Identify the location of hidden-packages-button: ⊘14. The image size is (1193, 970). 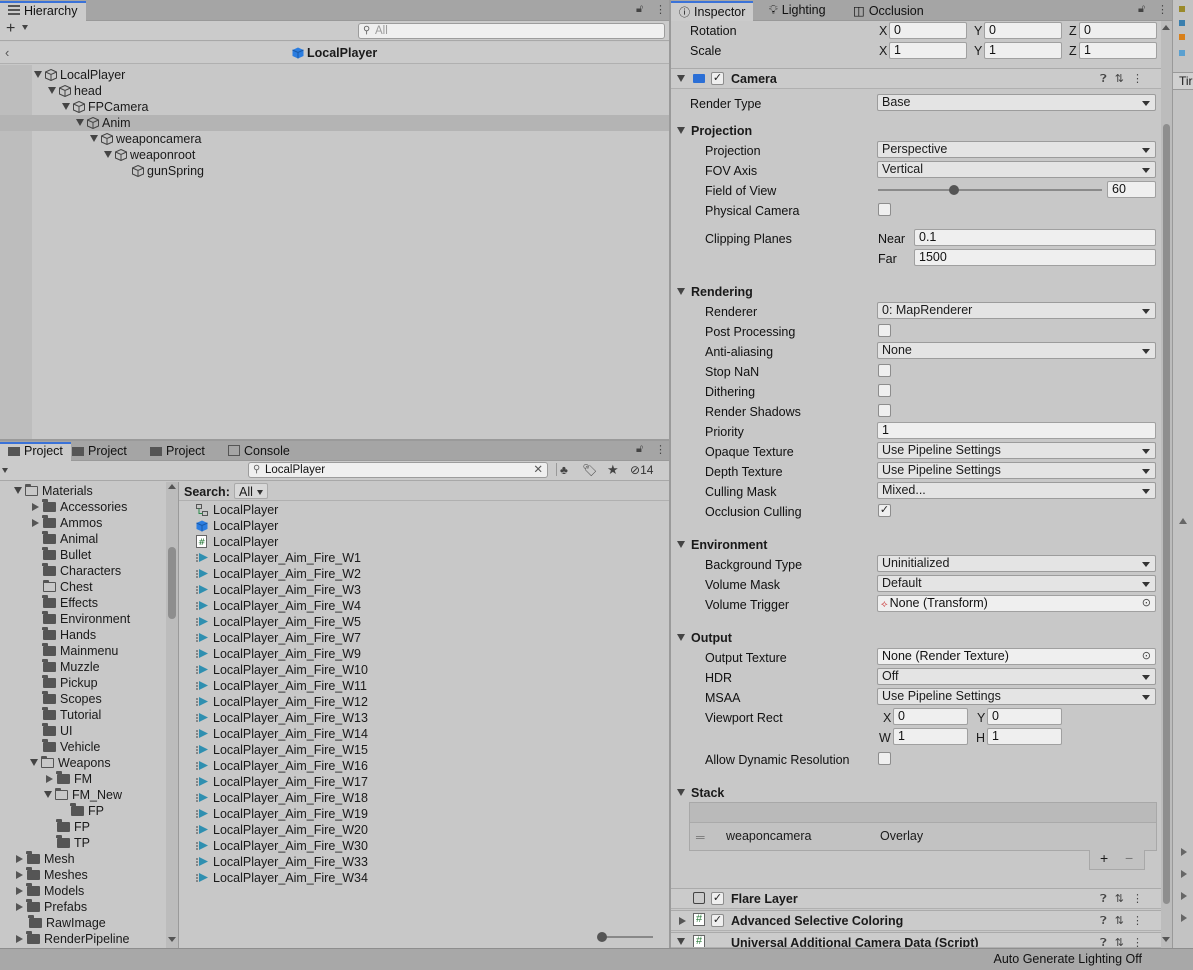
(641, 470).